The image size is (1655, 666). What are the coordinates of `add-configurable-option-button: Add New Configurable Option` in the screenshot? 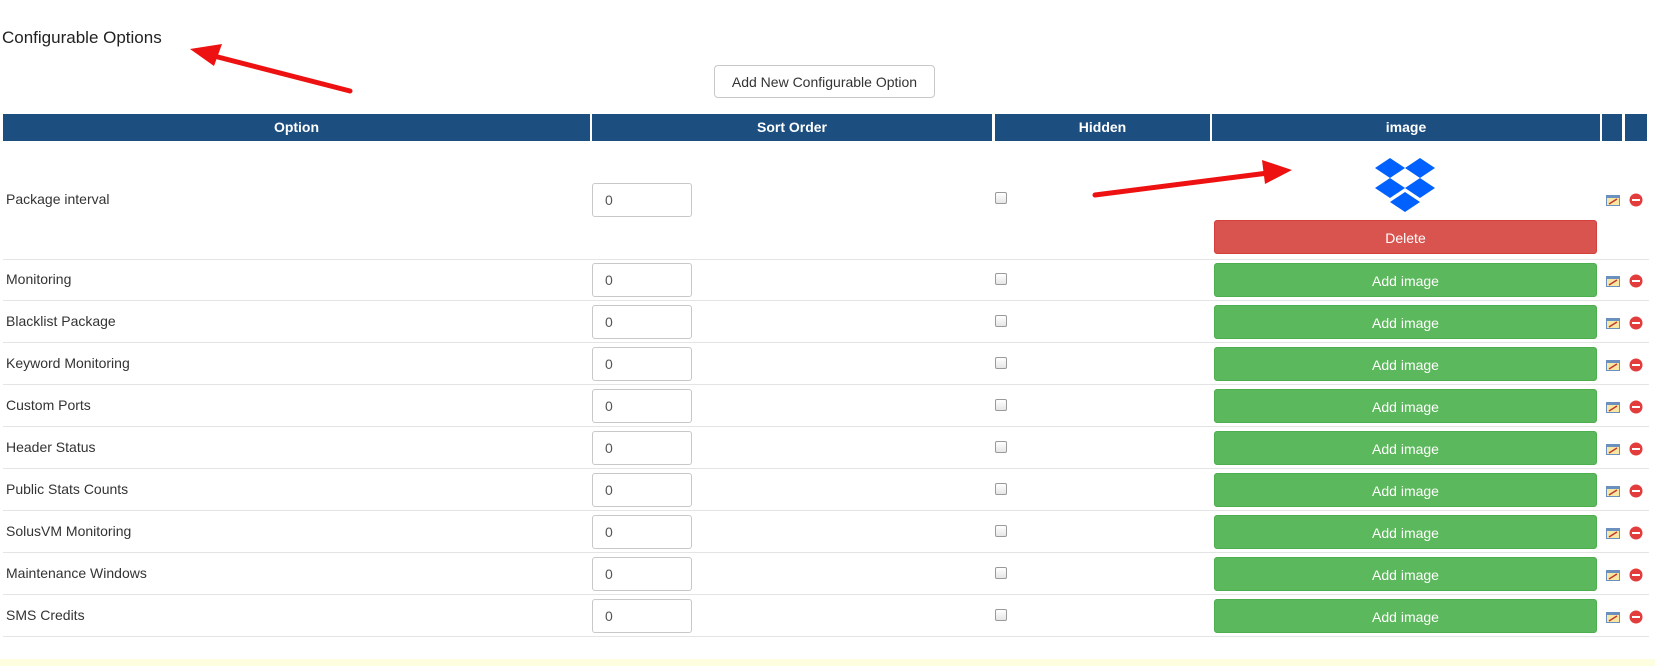 It's located at (824, 81).